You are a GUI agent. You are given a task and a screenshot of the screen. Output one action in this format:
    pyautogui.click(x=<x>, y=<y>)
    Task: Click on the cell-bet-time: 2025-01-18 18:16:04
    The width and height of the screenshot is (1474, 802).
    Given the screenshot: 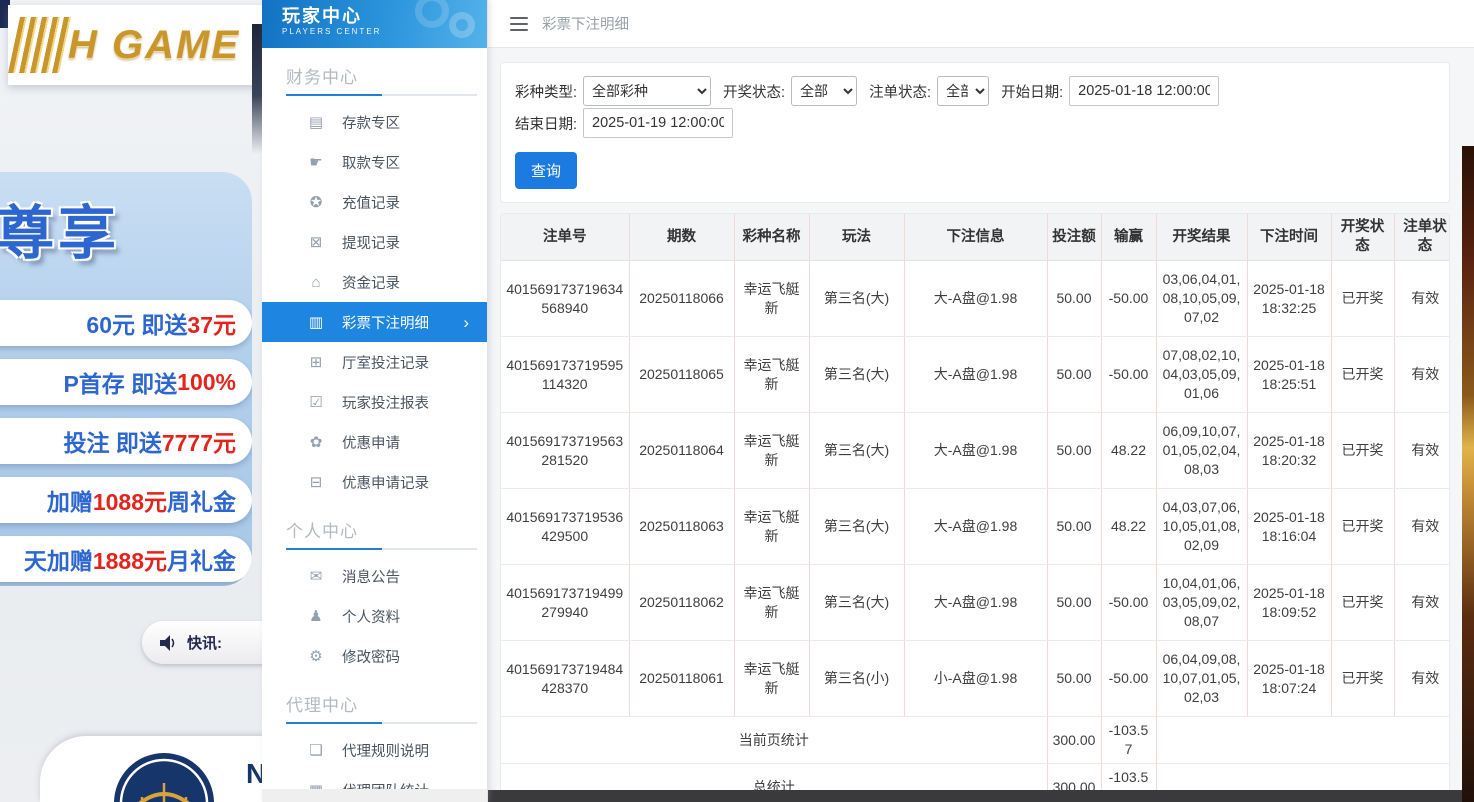 What is the action you would take?
    pyautogui.click(x=1289, y=526)
    